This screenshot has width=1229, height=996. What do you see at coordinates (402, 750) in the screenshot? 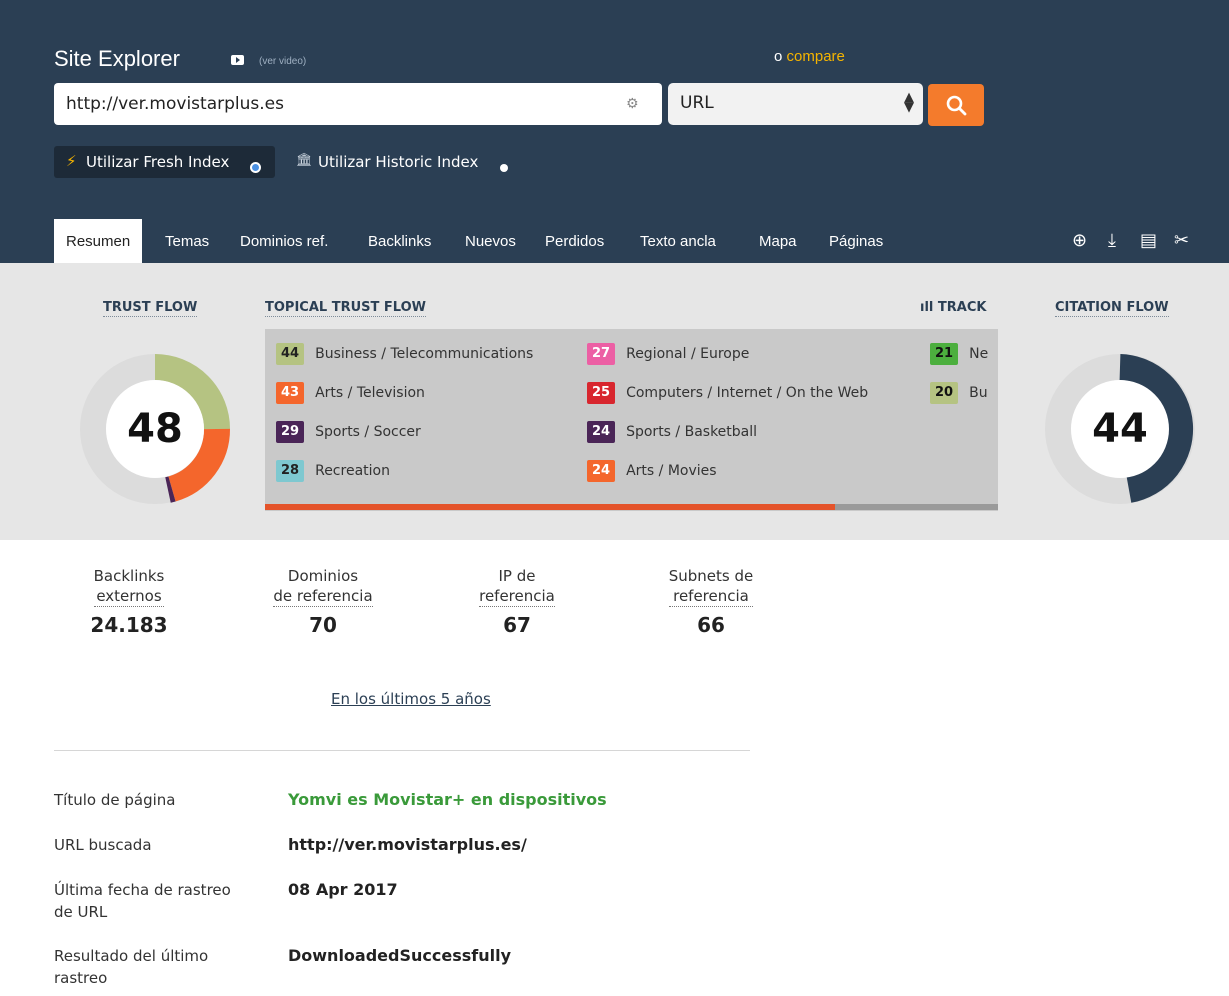
I see `divider` at bounding box center [402, 750].